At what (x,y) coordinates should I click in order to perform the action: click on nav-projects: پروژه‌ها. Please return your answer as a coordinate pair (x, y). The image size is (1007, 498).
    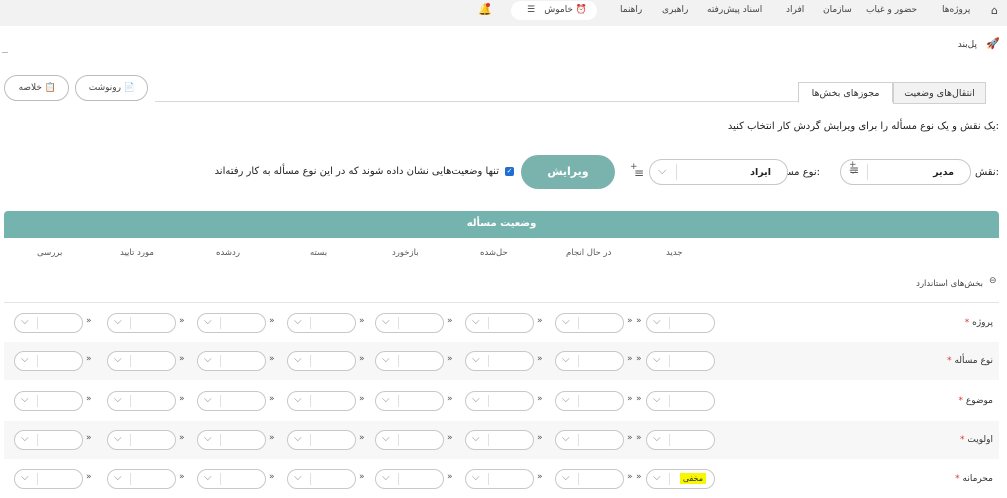
    Looking at the image, I should click on (956, 10).